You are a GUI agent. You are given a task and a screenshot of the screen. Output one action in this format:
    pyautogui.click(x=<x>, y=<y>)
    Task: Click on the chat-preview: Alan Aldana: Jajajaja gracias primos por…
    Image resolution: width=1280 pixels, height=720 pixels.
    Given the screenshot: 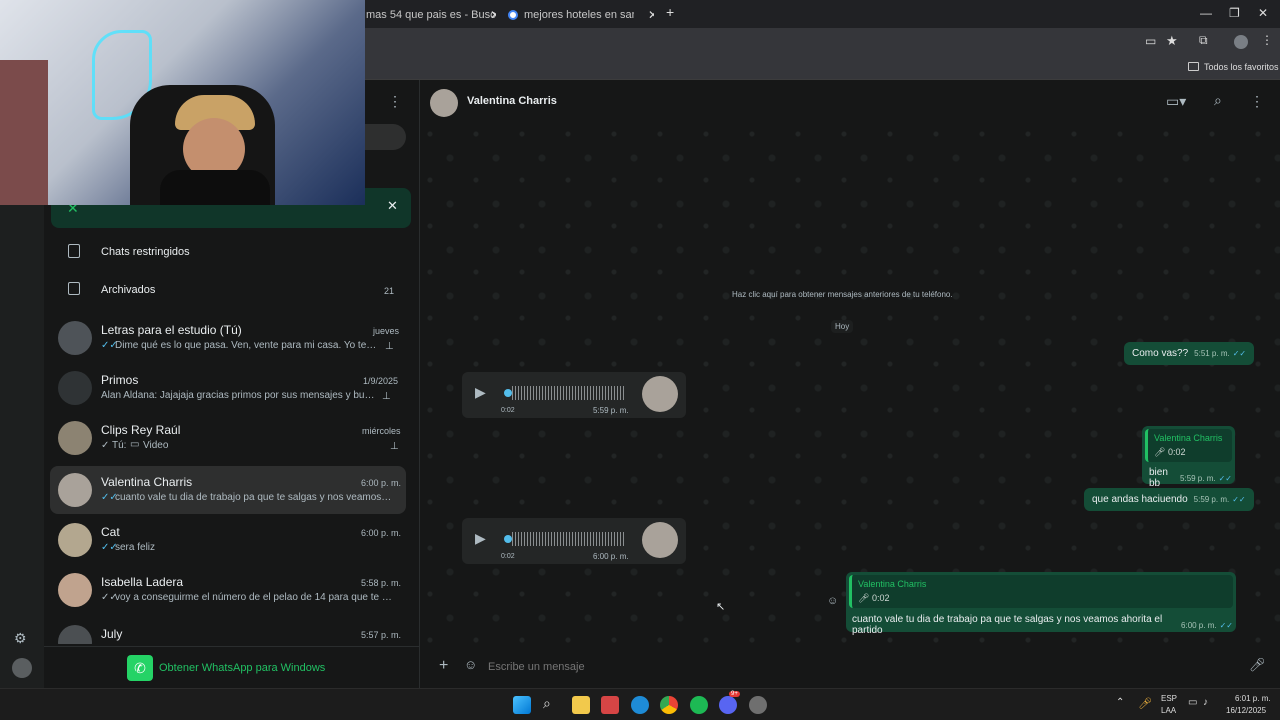 What is the action you would take?
    pyautogui.click(x=239, y=395)
    